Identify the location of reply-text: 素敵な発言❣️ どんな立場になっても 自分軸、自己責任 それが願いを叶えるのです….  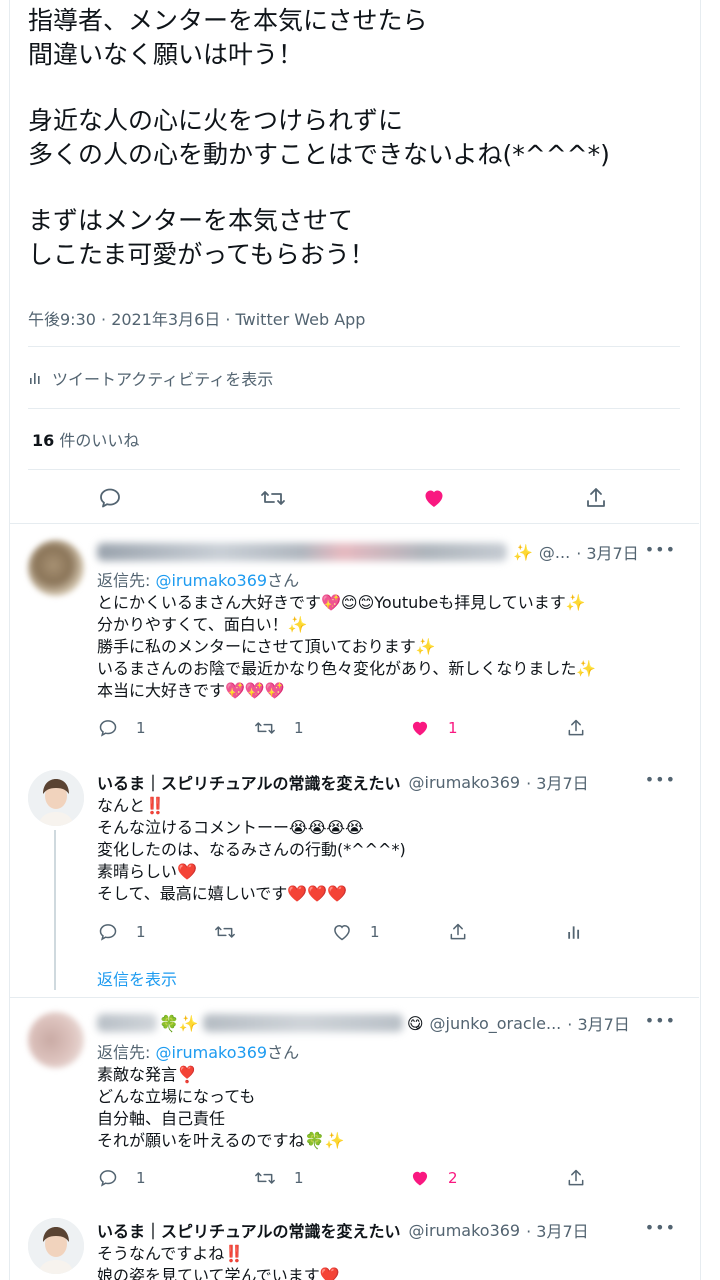
(221, 1107).